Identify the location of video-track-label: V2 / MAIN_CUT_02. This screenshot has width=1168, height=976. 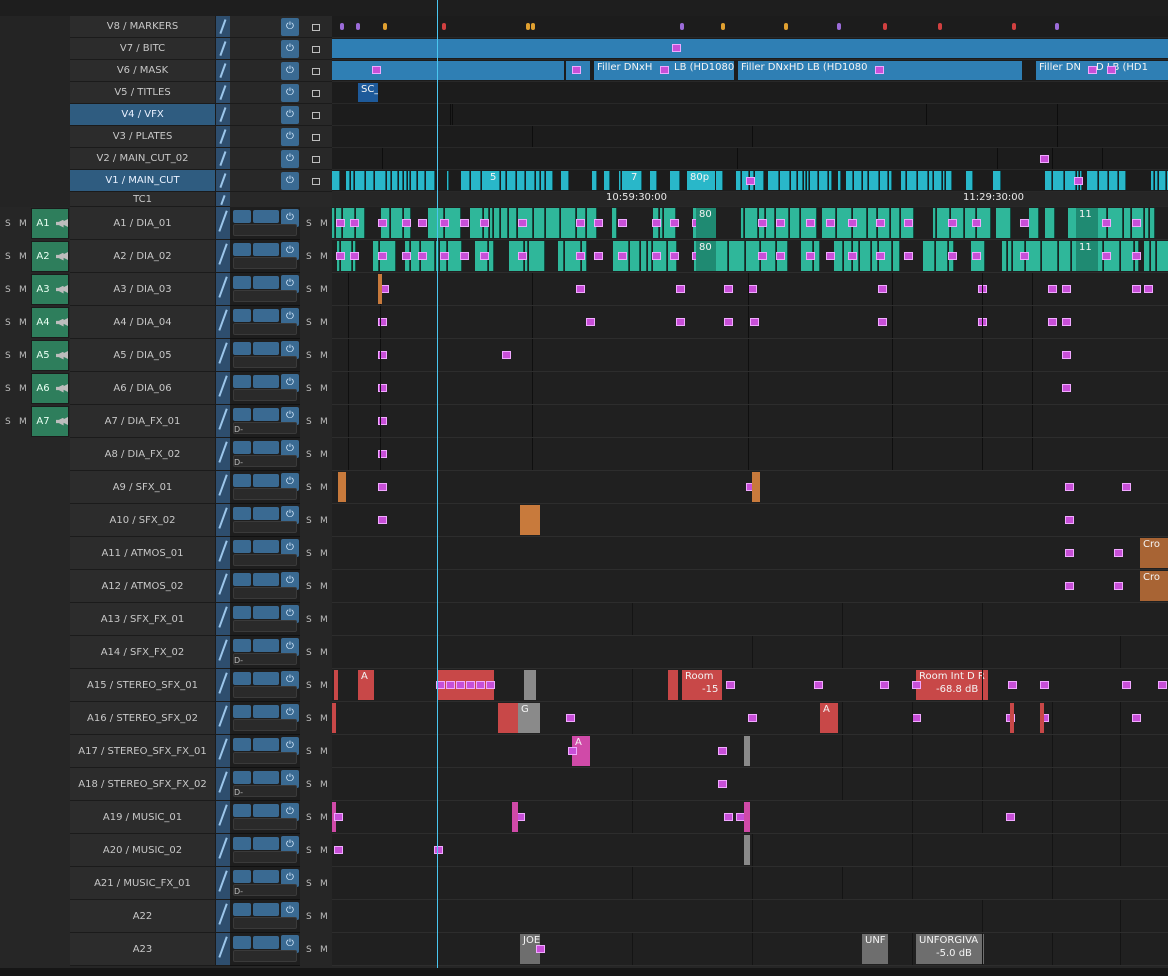
(143, 159).